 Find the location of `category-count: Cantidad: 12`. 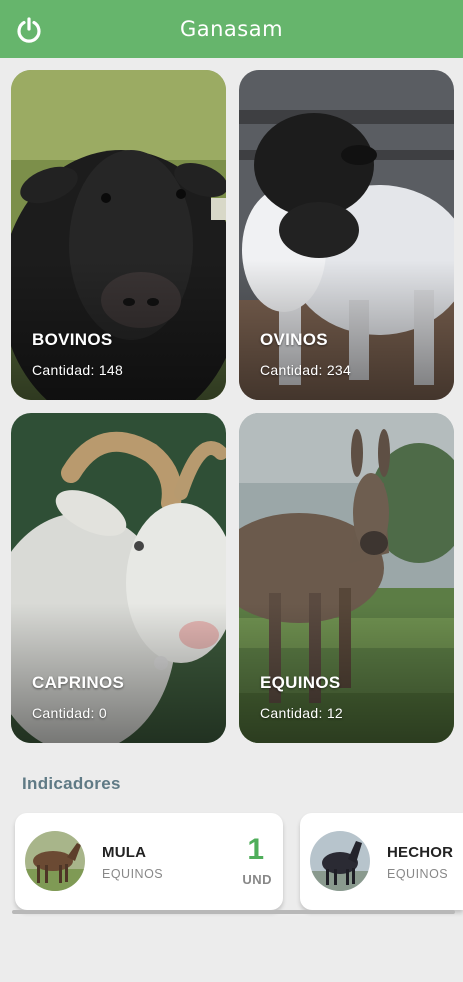

category-count: Cantidad: 12 is located at coordinates (301, 713).